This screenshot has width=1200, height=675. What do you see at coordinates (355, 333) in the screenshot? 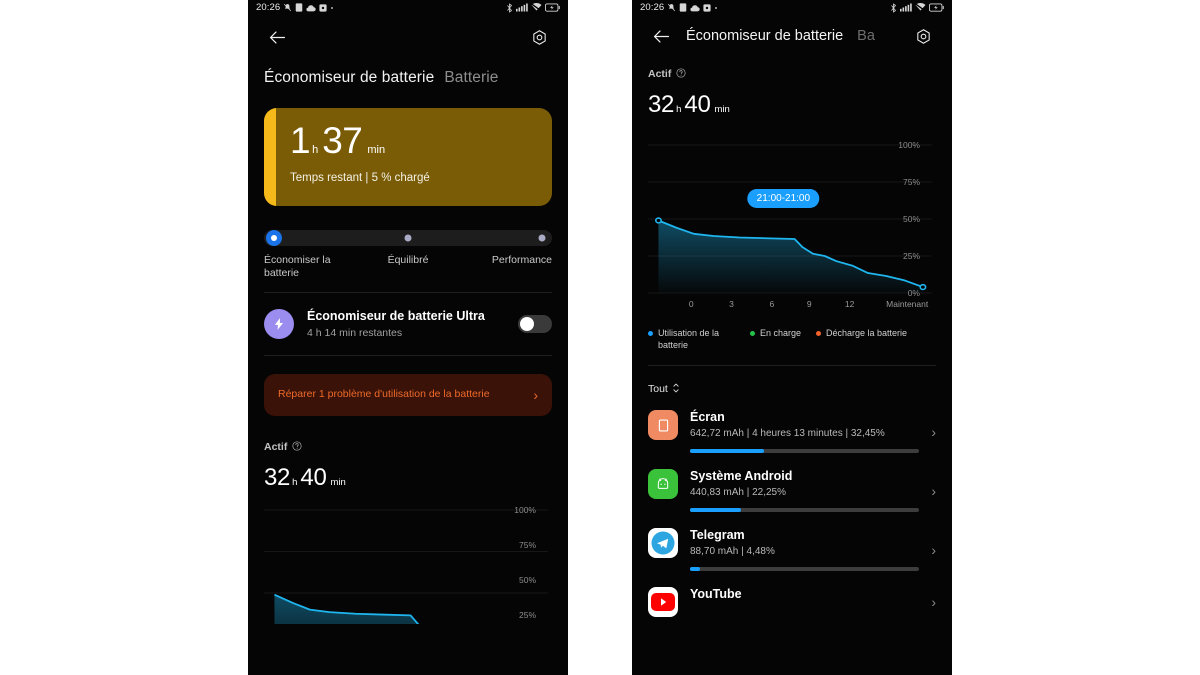
I see `ultra-saver-subtitle: 4 h 14 min restantes` at bounding box center [355, 333].